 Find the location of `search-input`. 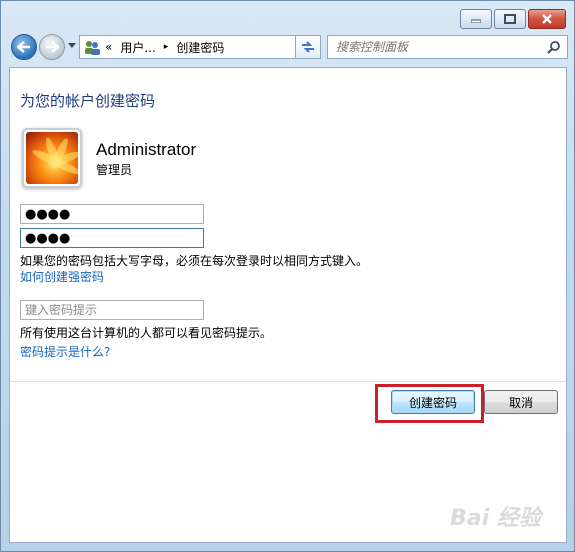

search-input is located at coordinates (437, 47).